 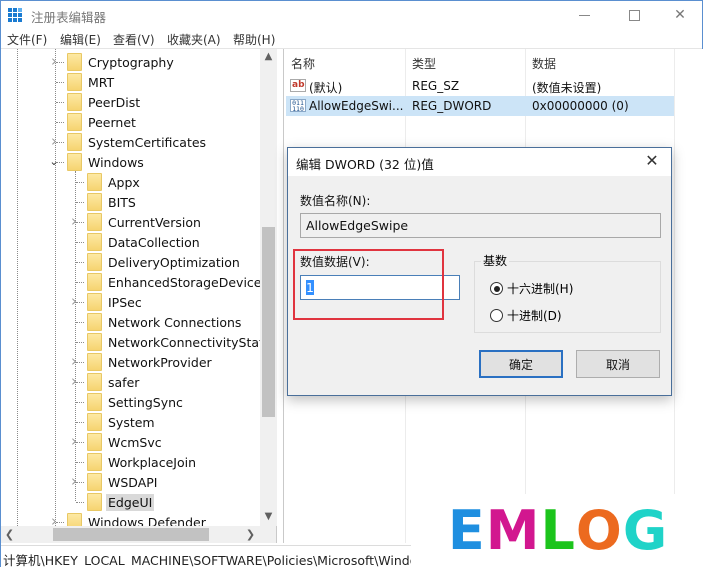 What do you see at coordinates (479, 162) in the screenshot?
I see `dialog-title-bar: 编辑 DWORD (32 位)值 ✕` at bounding box center [479, 162].